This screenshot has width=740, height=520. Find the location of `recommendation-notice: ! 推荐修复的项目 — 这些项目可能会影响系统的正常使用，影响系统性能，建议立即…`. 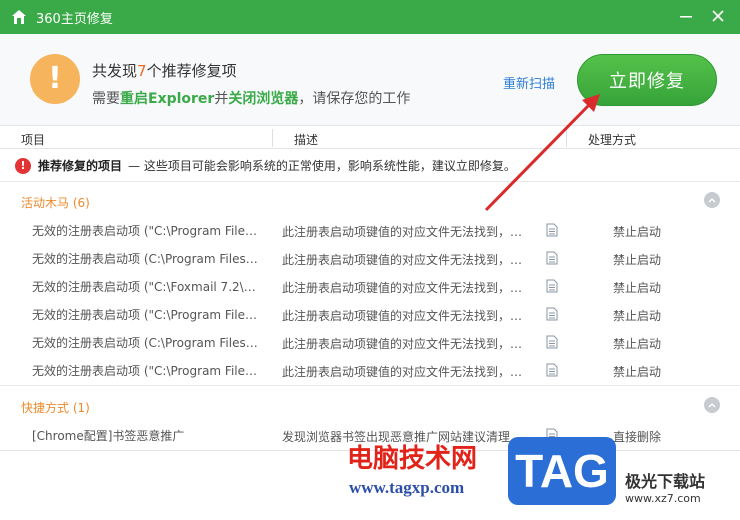

recommendation-notice: ! 推荐修复的项目 — 这些项目可能会影响系统的正常使用，影响系统性能，建议立即… is located at coordinates (370, 166).